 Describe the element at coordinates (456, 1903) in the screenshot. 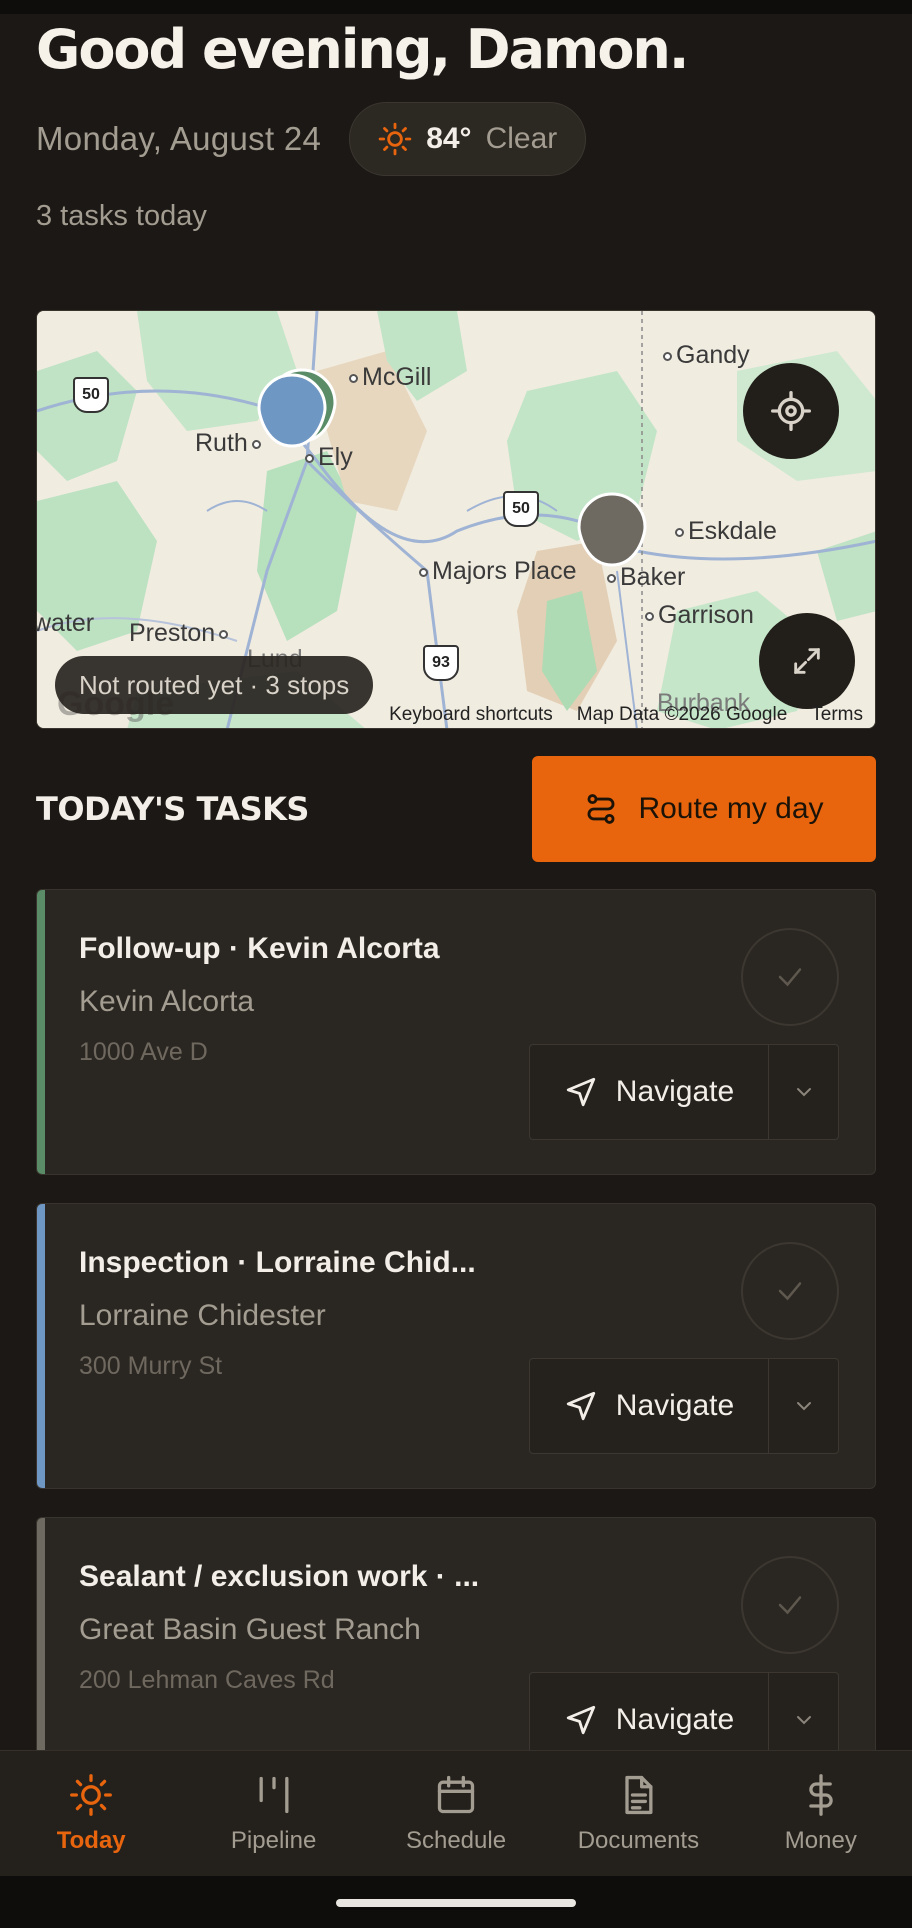

I see `home-gesture-bar` at that location.